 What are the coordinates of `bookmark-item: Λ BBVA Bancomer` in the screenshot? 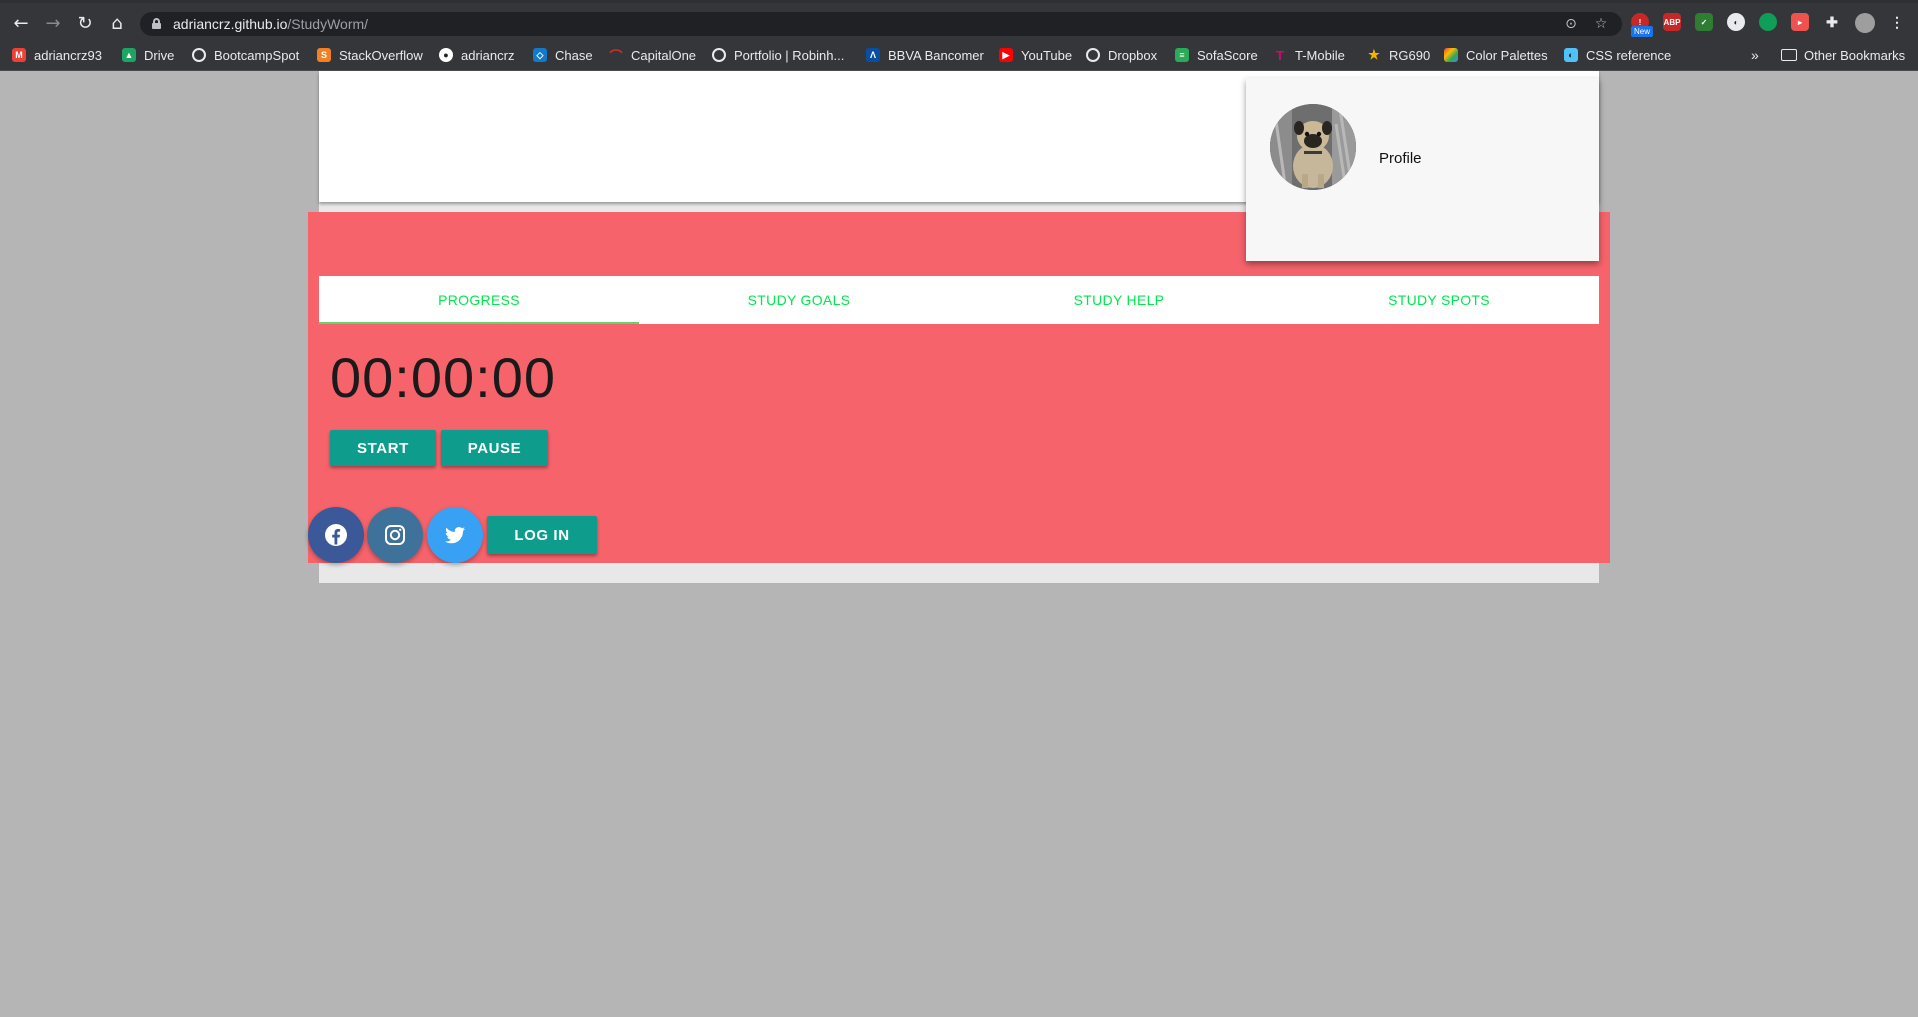 It's located at (925, 55).